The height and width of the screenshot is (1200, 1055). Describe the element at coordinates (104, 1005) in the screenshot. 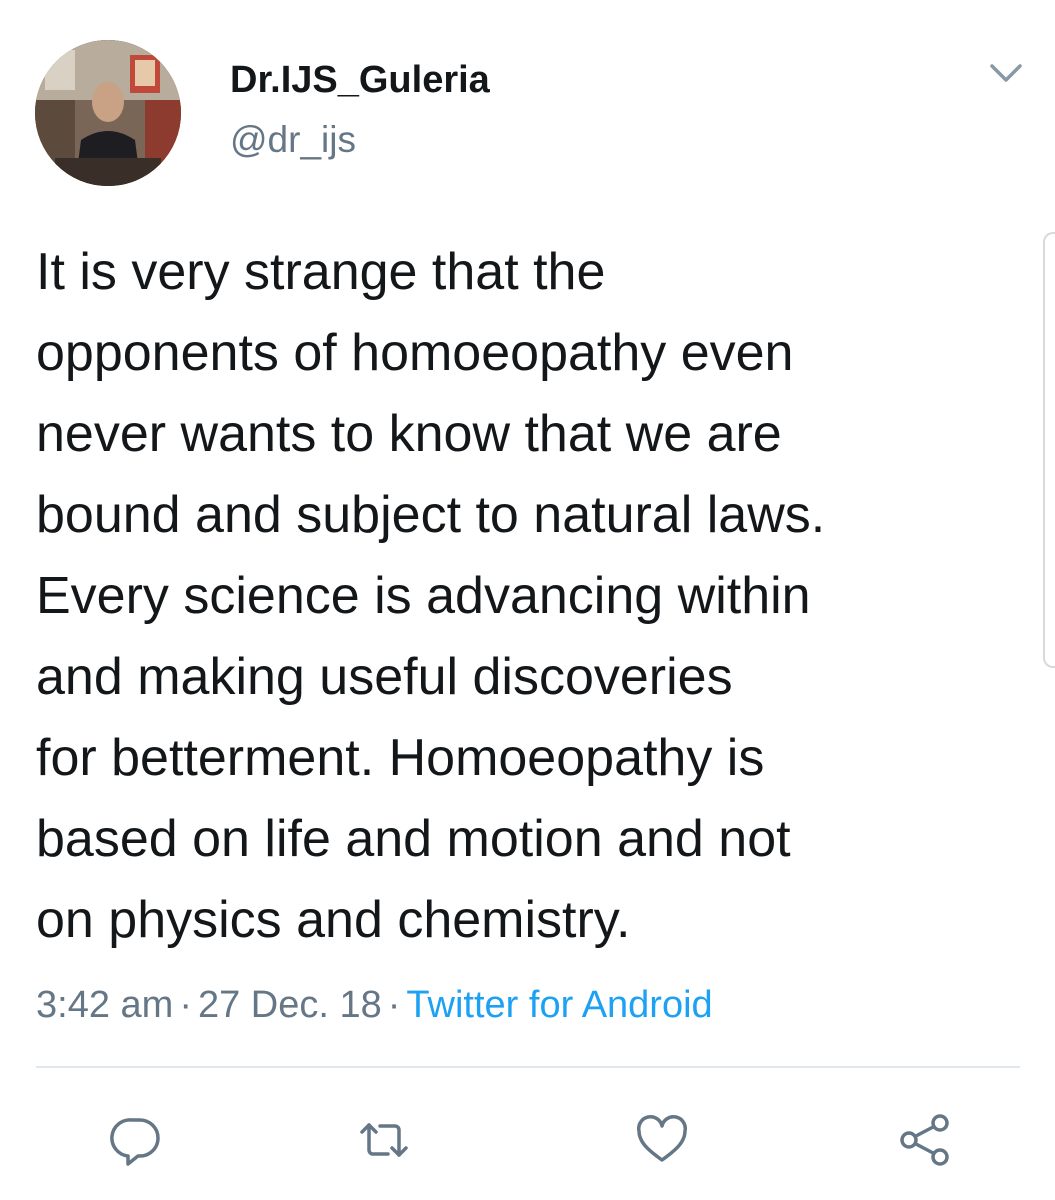

I see `tweet-time: 3:42 am` at that location.